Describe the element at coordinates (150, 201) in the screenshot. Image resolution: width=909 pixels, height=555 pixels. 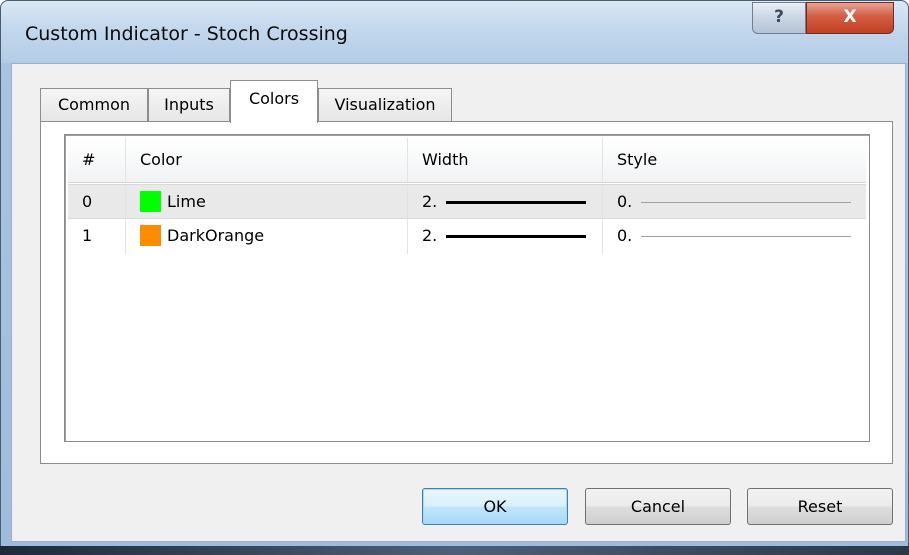
I see `color-swatch-lime` at that location.